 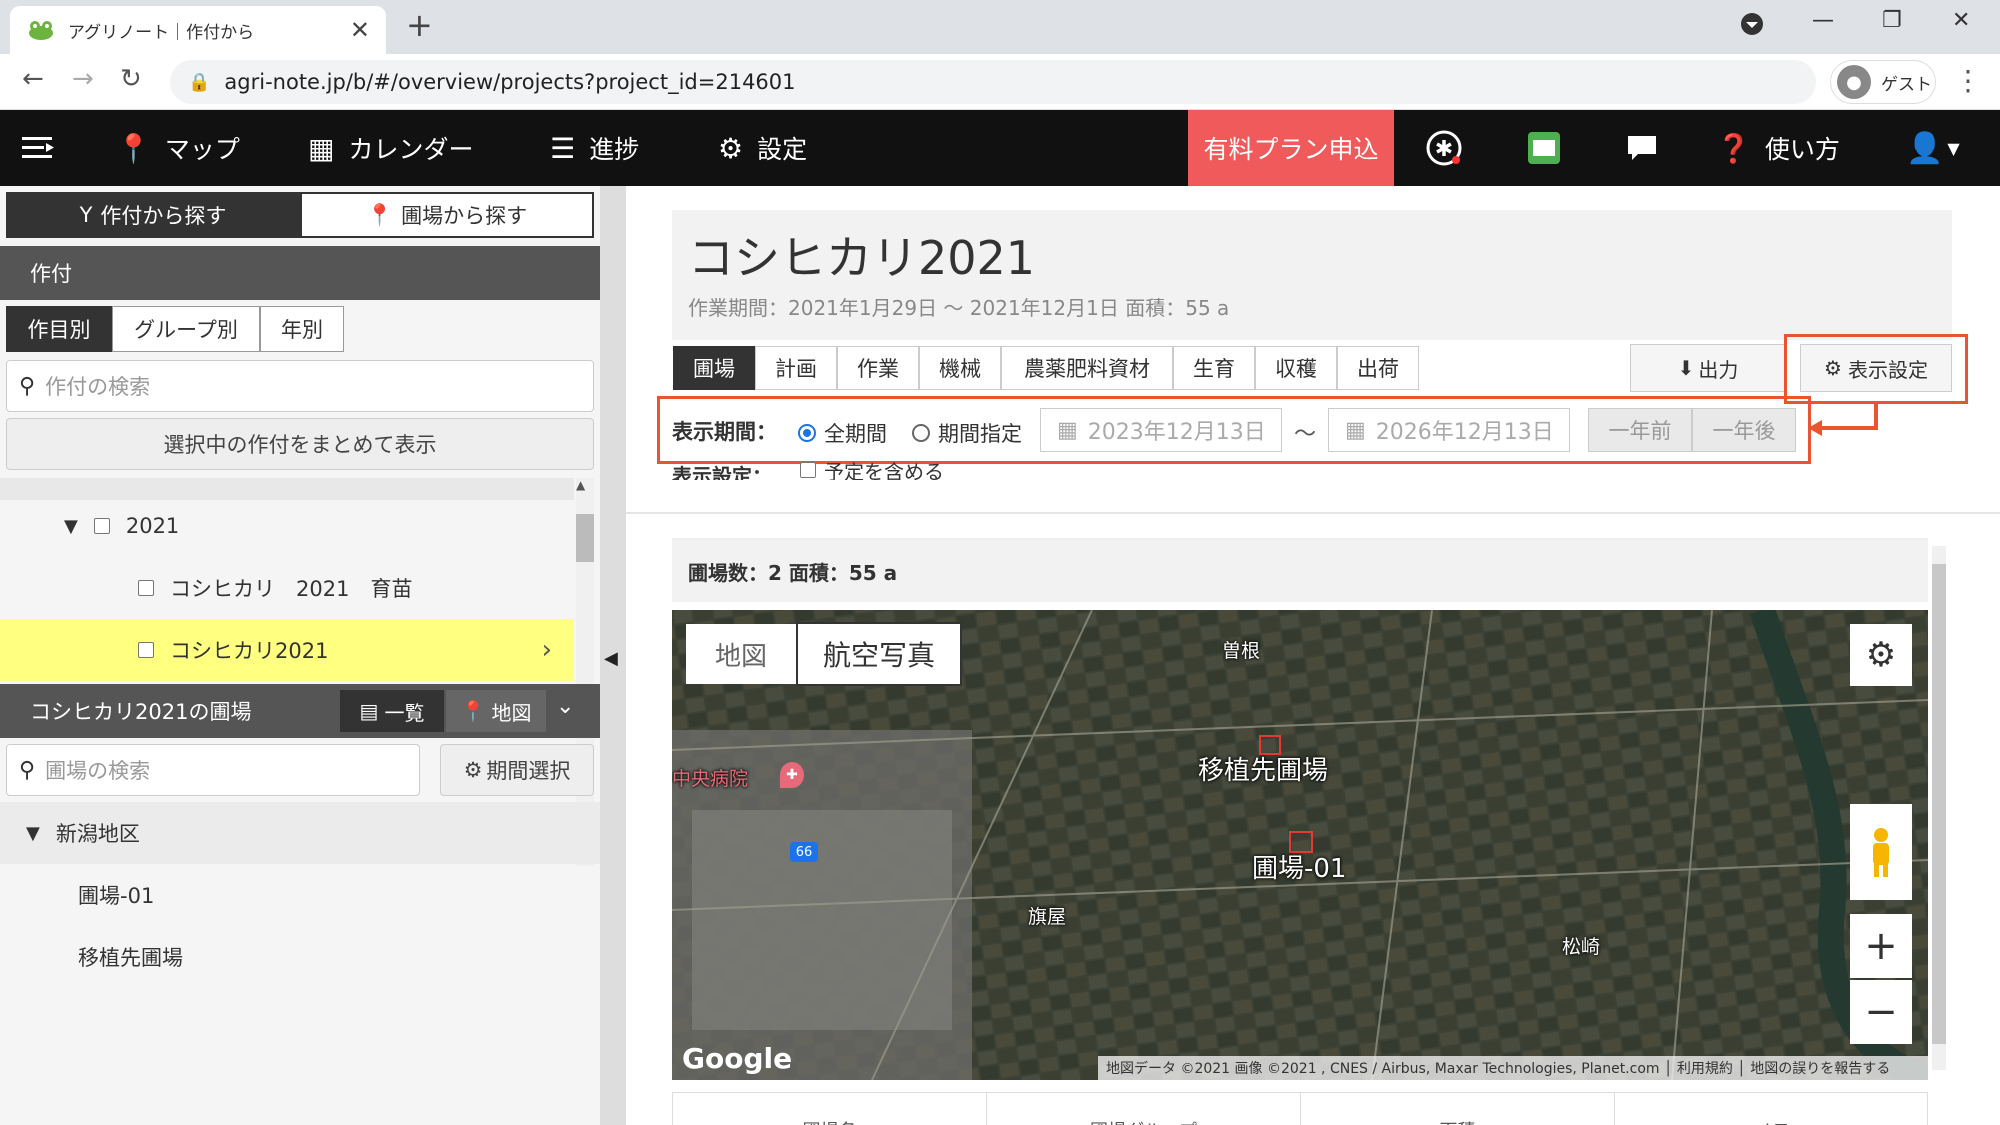 I want to click on nav-map: 📍 マップ, so click(x=178, y=148).